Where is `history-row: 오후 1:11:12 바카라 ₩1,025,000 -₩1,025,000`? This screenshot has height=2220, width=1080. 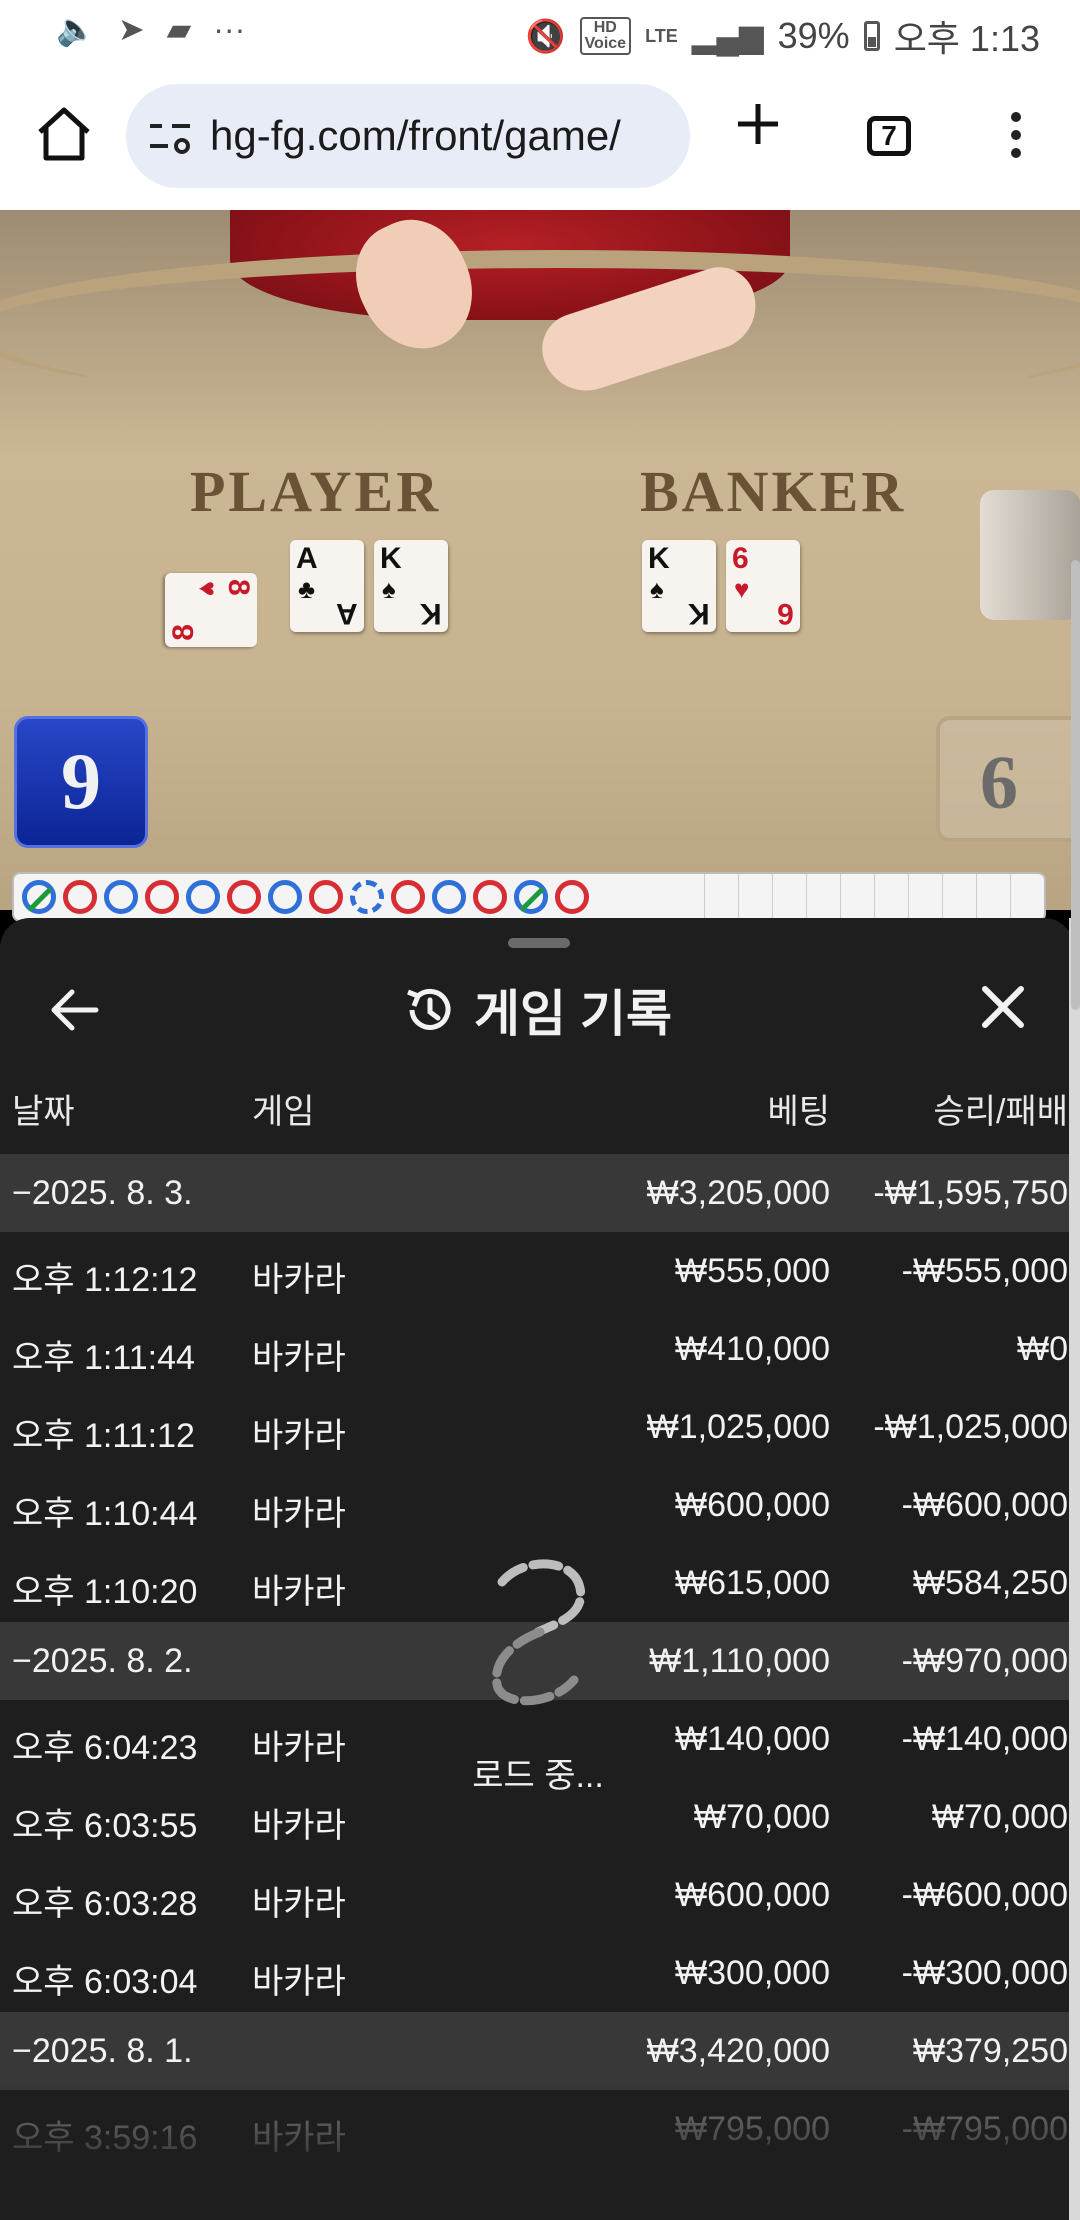
history-row: 오후 1:11:12 바카라 ₩1,025,000 -₩1,025,000 is located at coordinates (537, 1427).